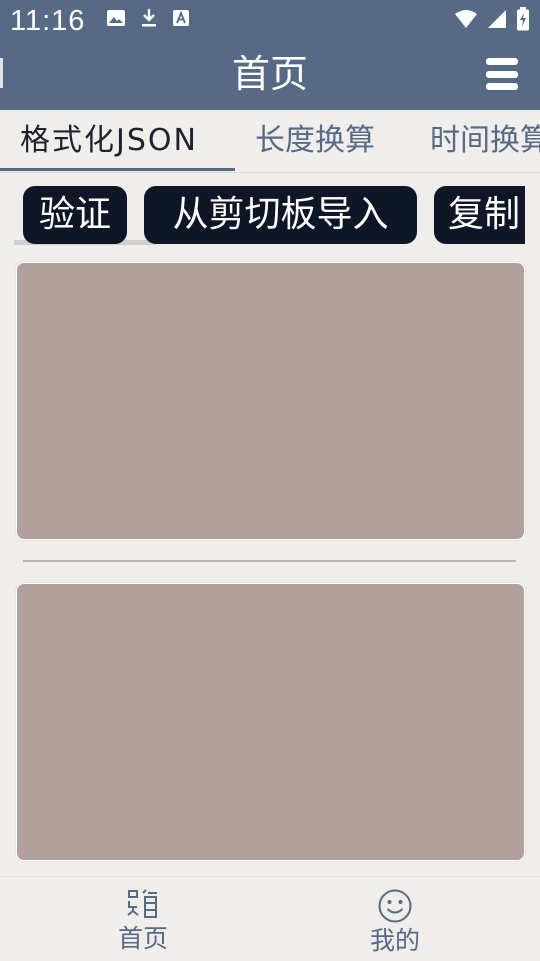  Describe the element at coordinates (466, 19) in the screenshot. I see `wifi-icon` at that location.